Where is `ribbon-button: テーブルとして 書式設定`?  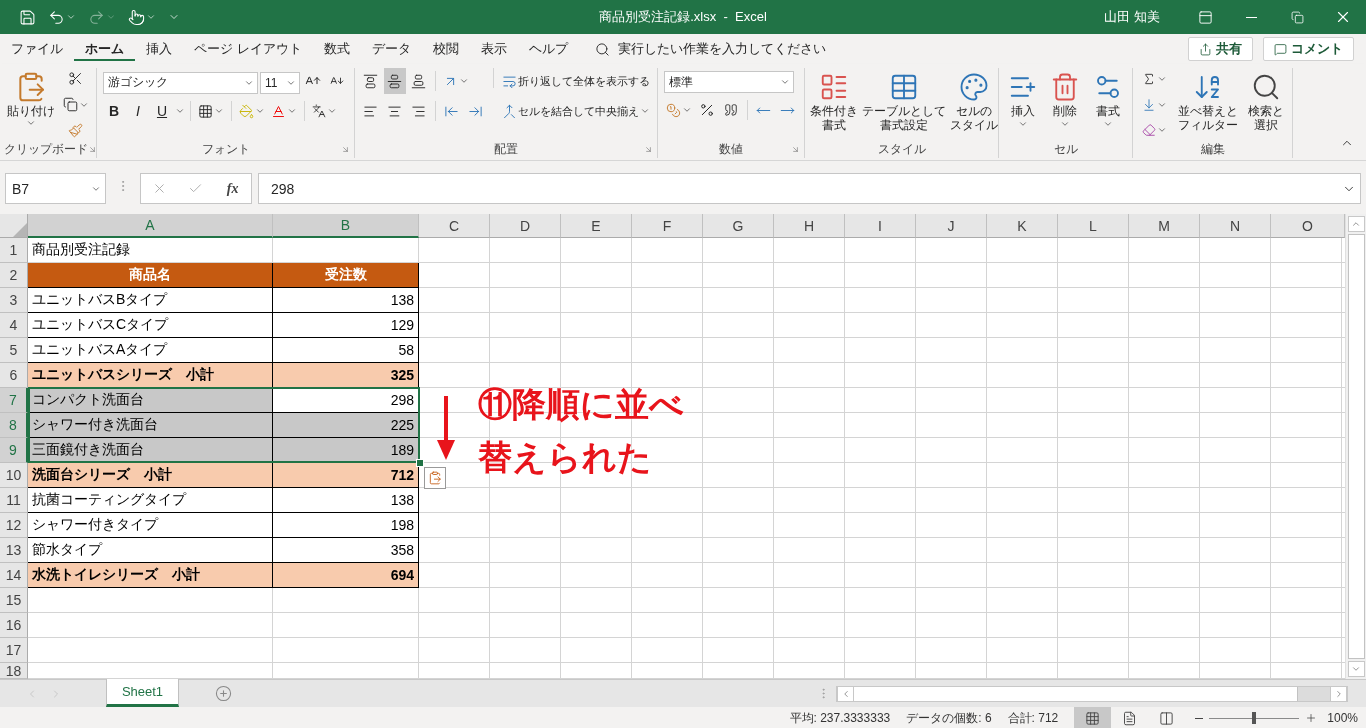
ribbon-button: テーブルとして 書式設定 is located at coordinates (904, 104).